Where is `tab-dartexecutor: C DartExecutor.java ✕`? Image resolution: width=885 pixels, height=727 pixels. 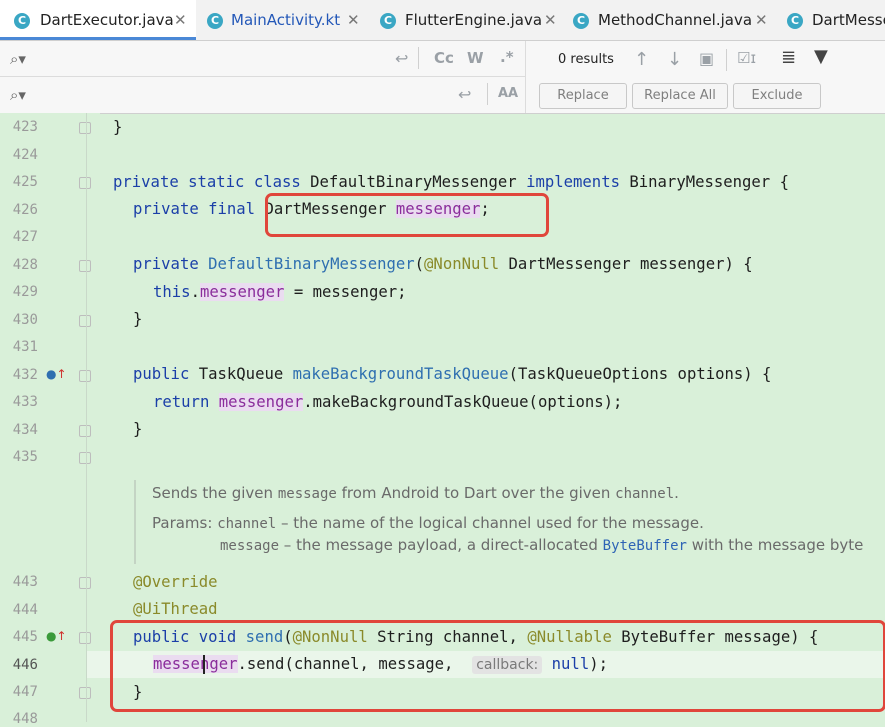 tab-dartexecutor: C DartExecutor.java ✕ is located at coordinates (98, 20).